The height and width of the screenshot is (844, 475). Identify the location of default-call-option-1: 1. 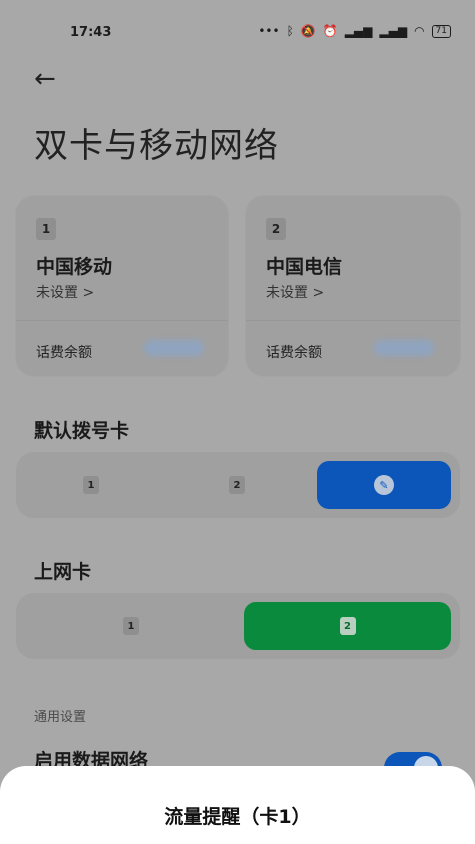
(91, 485).